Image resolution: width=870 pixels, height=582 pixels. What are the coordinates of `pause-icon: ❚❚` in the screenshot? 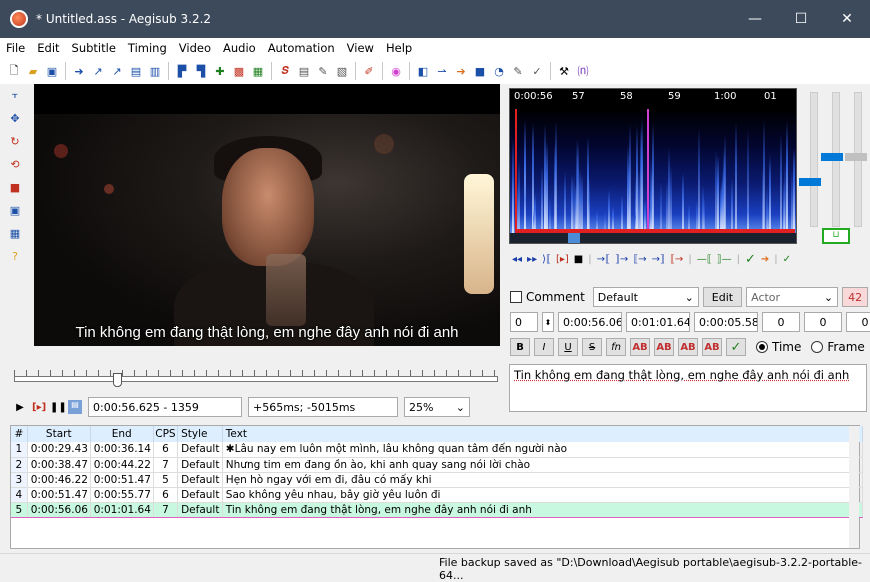 It's located at (58, 407).